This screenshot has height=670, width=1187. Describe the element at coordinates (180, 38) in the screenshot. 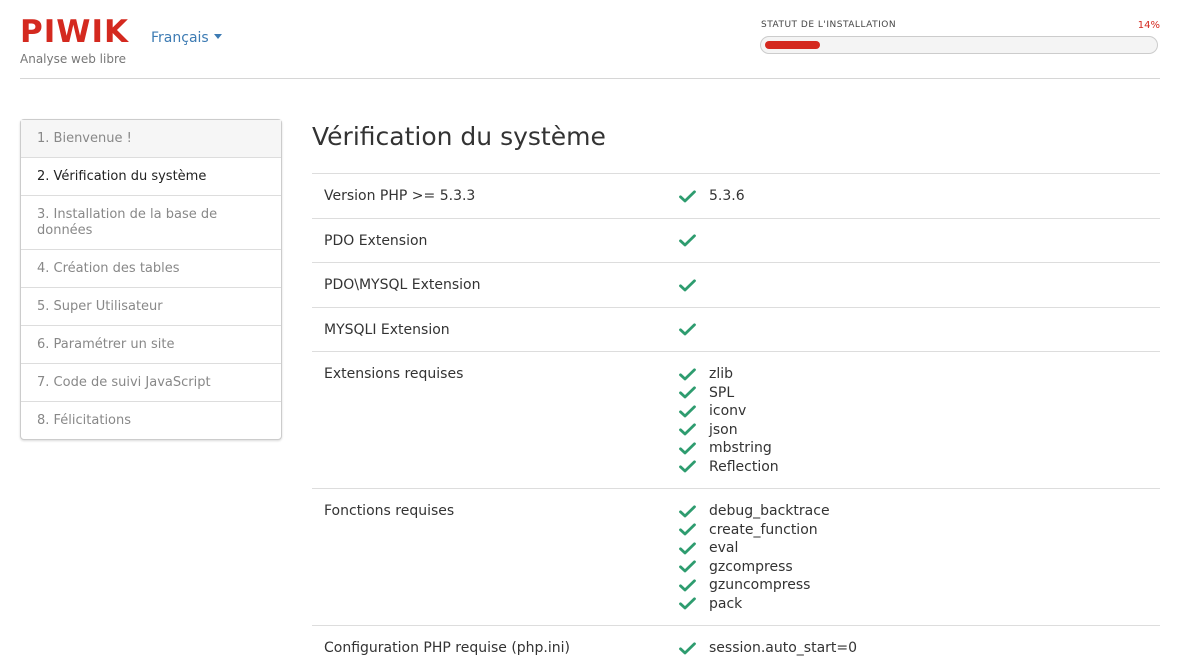

I see `language-label: Français` at that location.